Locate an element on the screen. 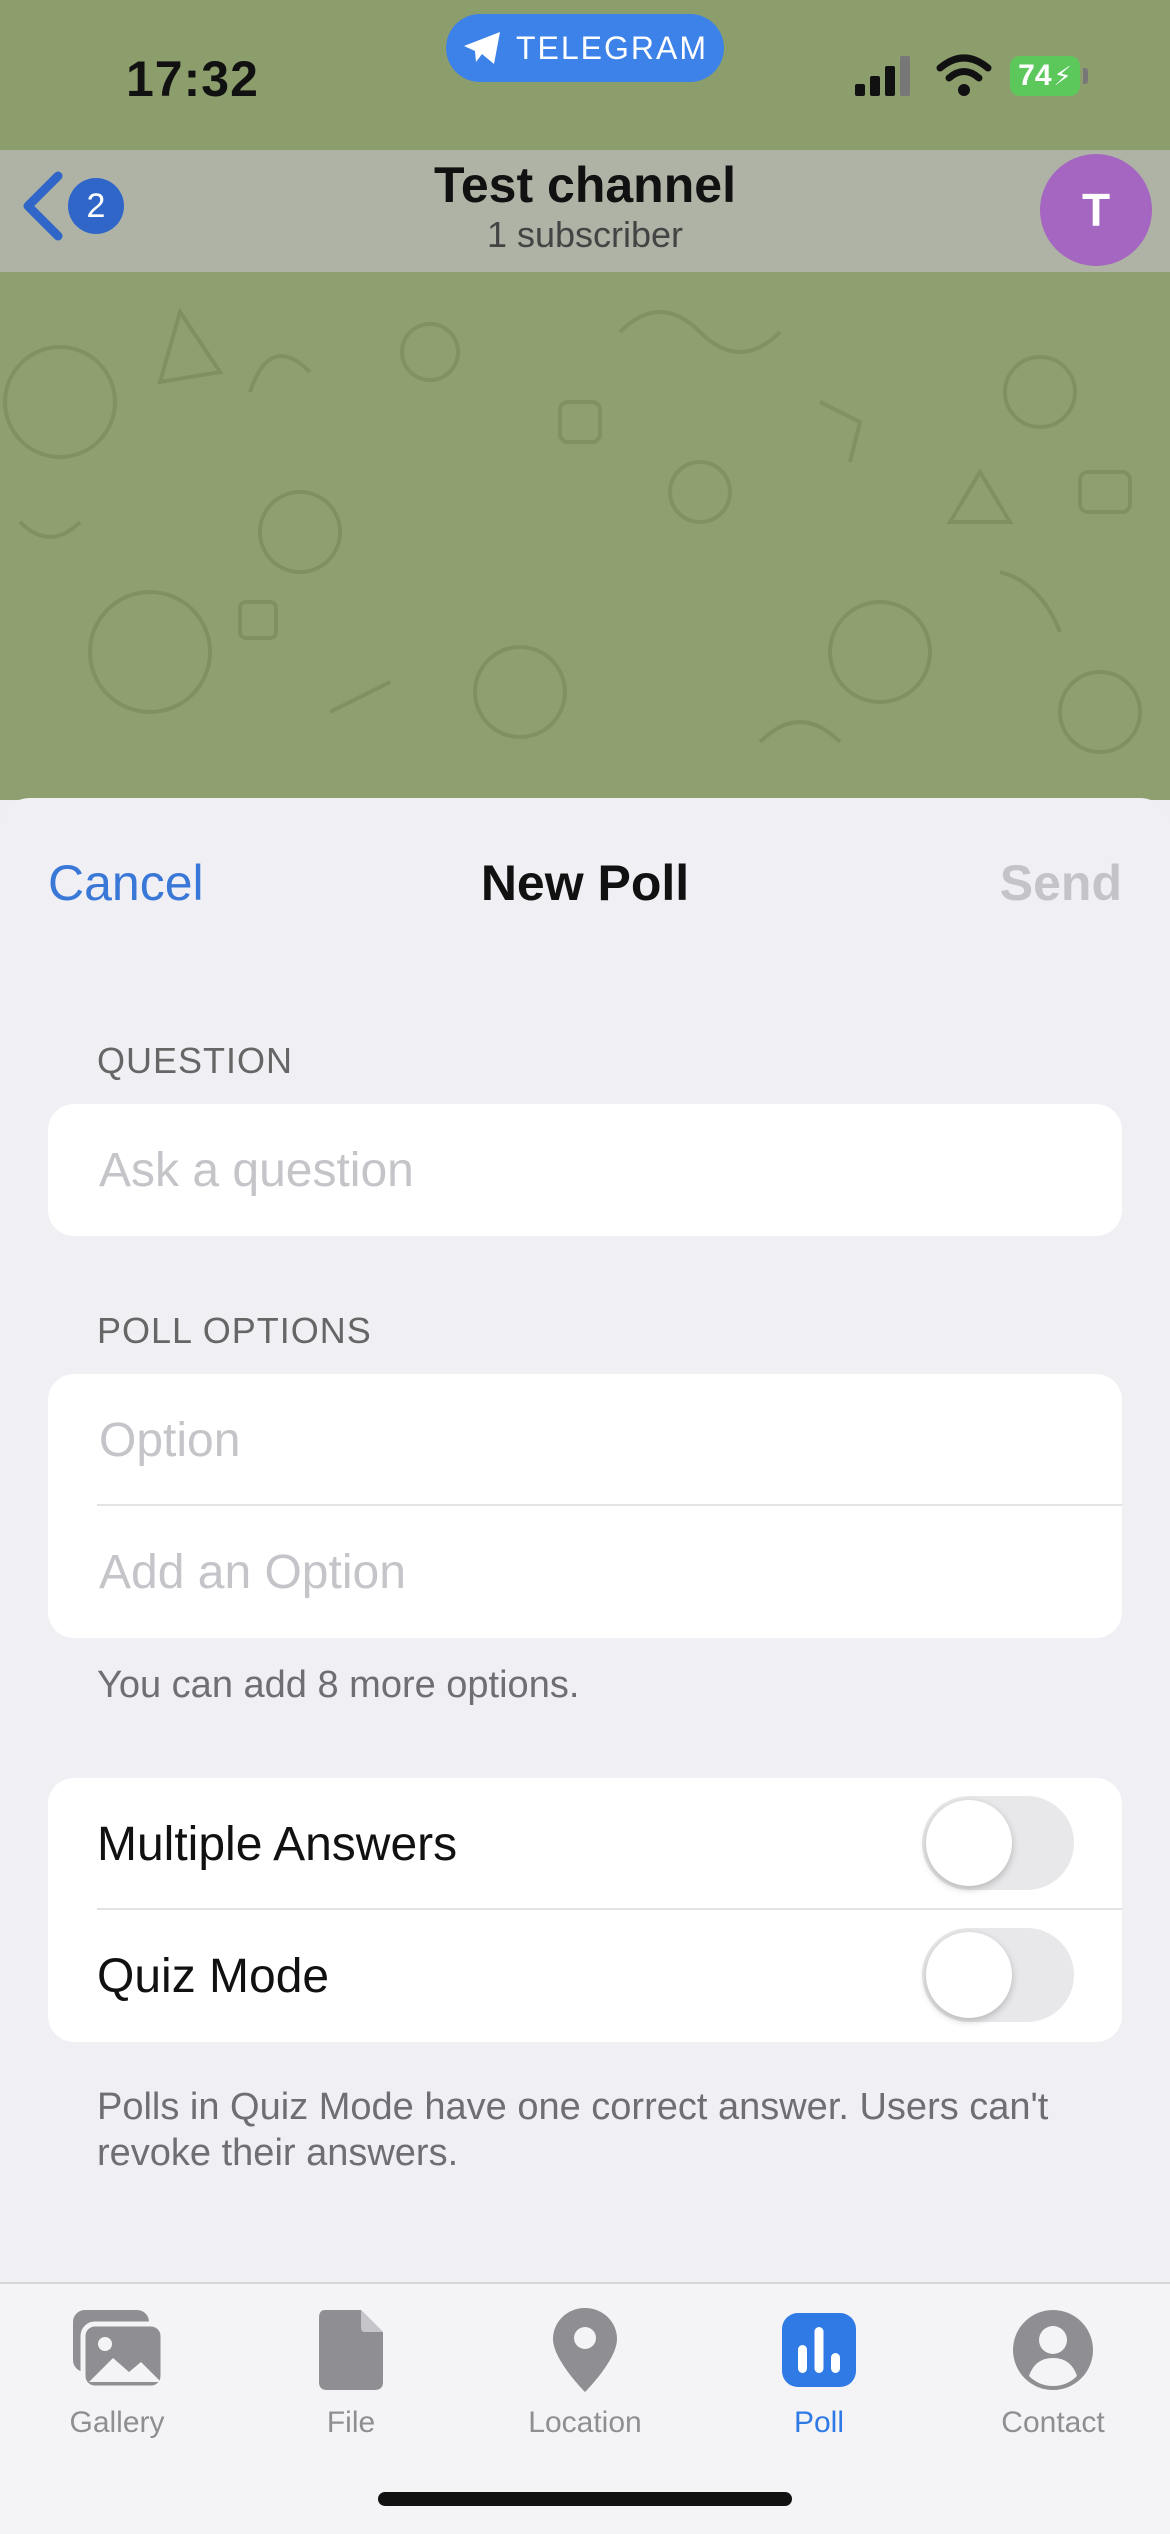 This screenshot has height=2534, width=1170. telegram-pill: TELEGRAM is located at coordinates (585, 48).